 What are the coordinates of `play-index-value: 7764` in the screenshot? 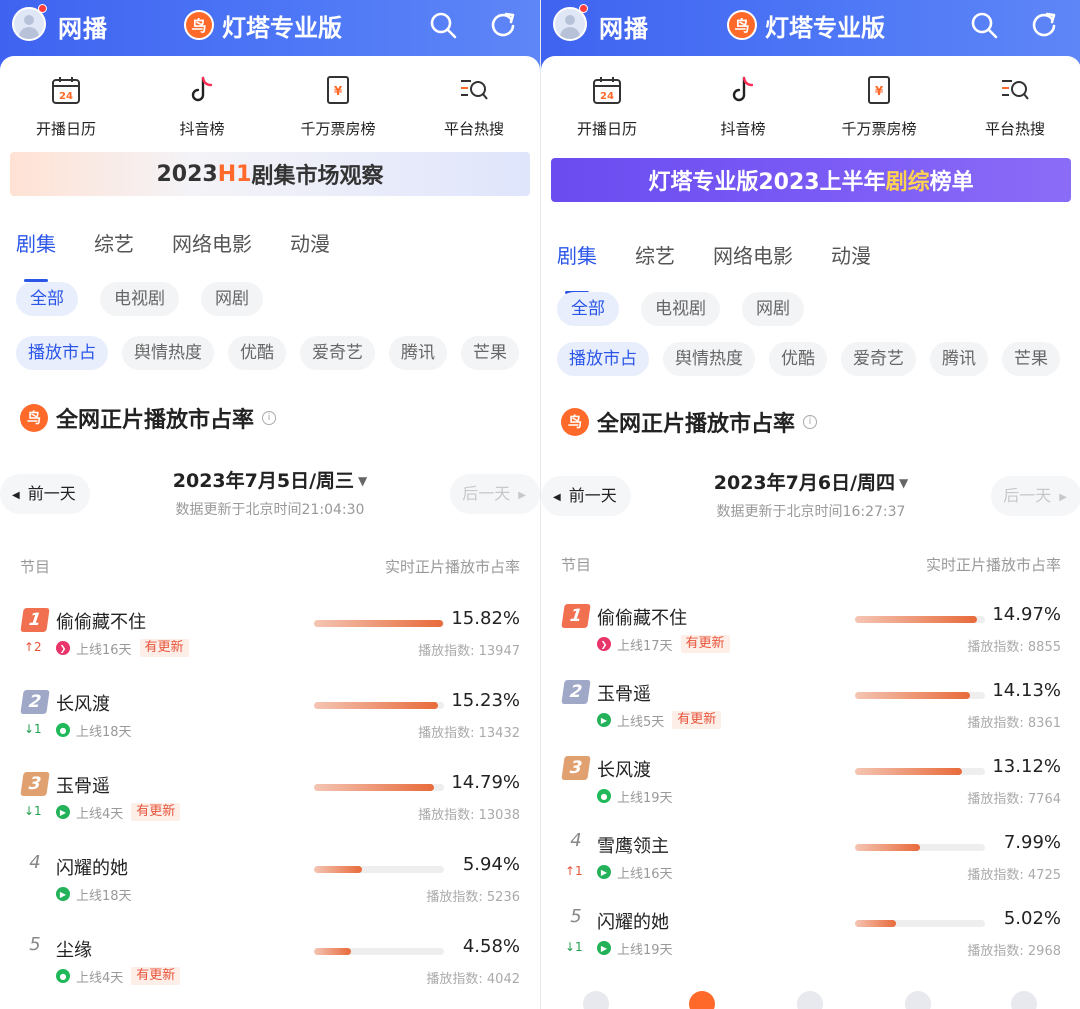 It's located at (1044, 799).